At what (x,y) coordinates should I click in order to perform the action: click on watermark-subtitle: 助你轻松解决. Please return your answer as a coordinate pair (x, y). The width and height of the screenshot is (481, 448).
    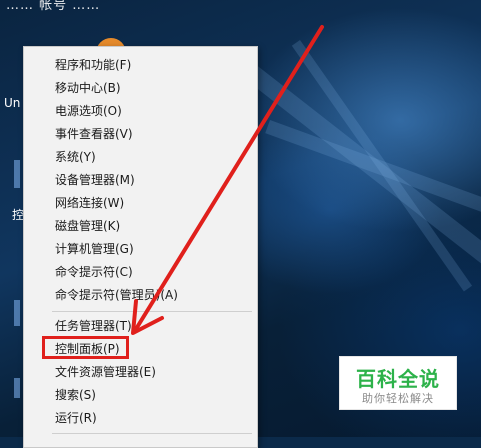
    Looking at the image, I should click on (398, 398).